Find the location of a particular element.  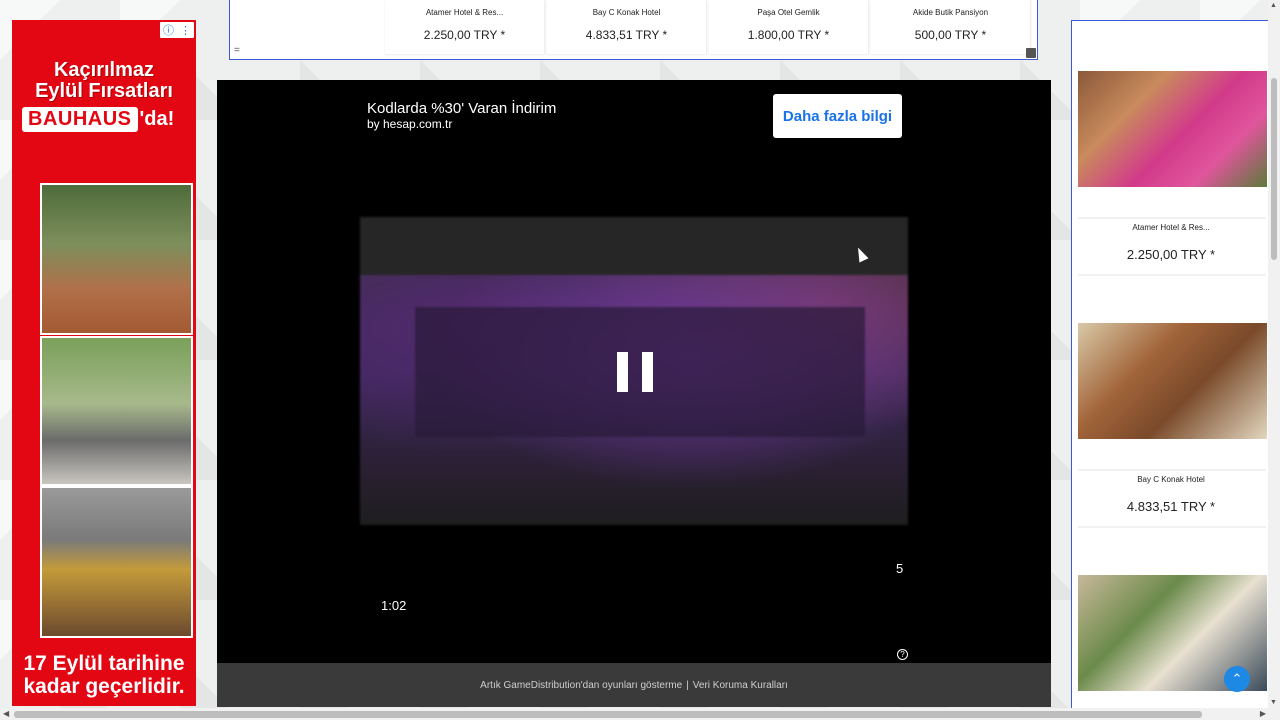

bauhaus-logo: BAUHAUS 'da! is located at coordinates (105, 119).